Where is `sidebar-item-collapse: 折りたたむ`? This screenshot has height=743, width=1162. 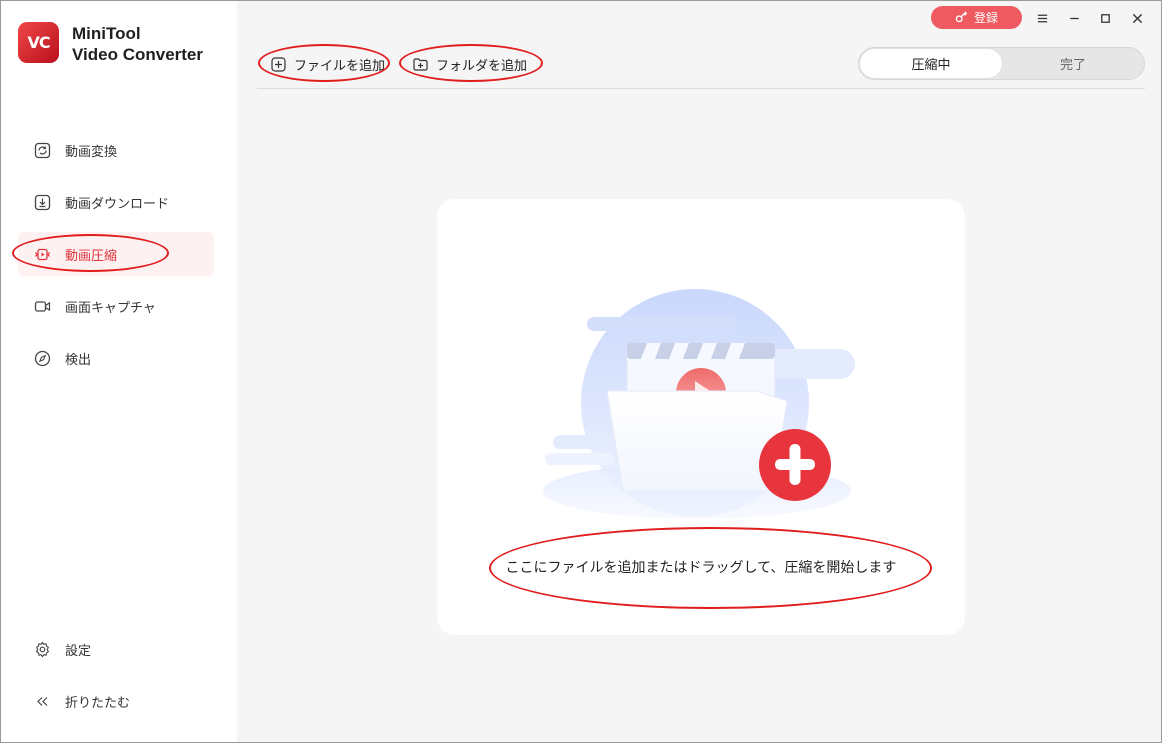 sidebar-item-collapse: 折りたたむ is located at coordinates (116, 701).